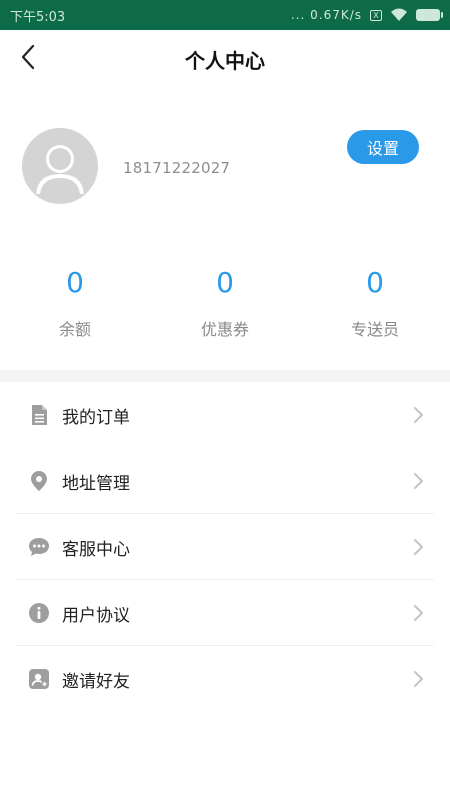  I want to click on nav-bar: 个人中心, so click(225, 59).